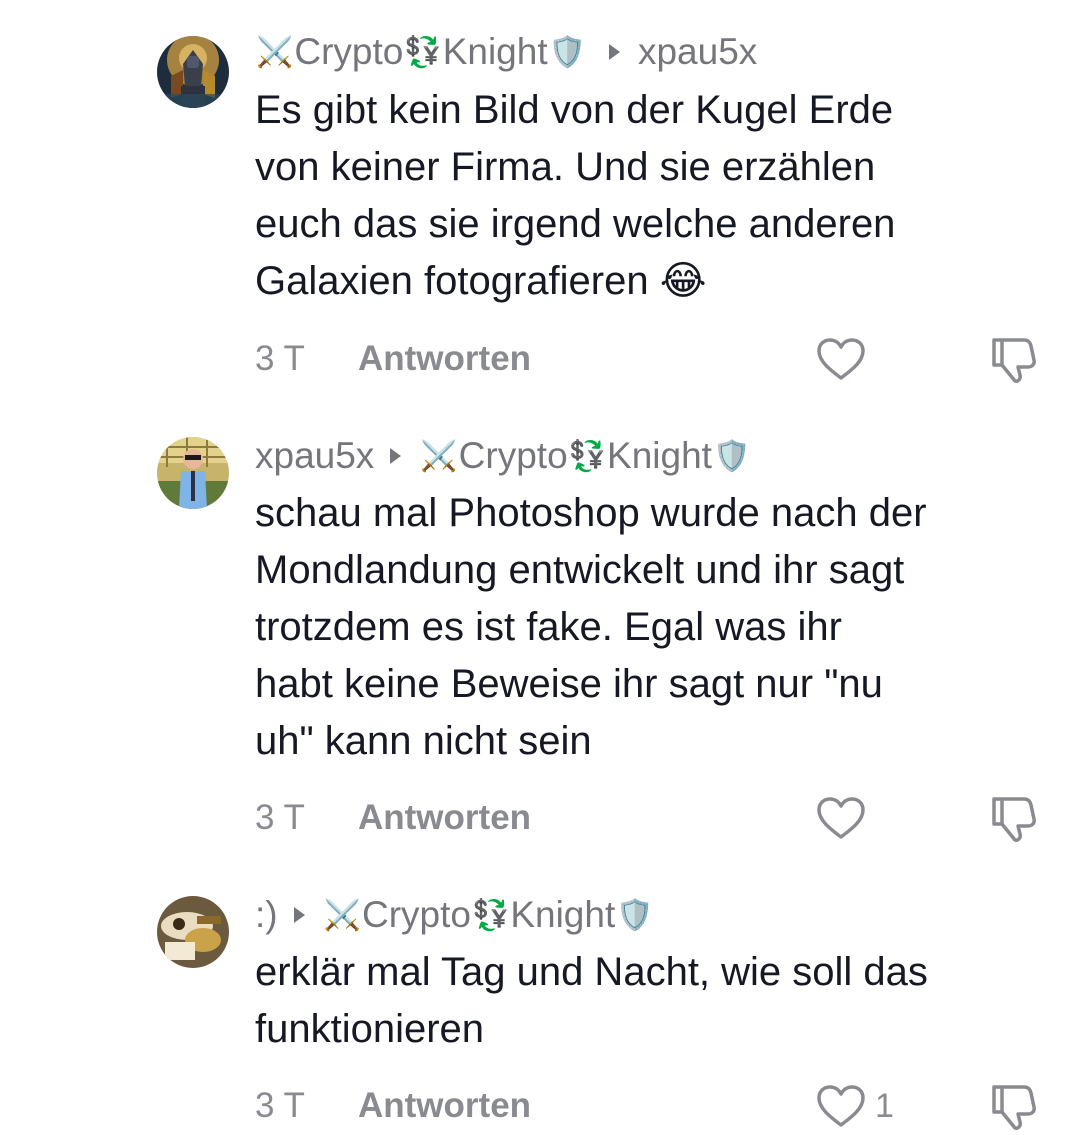 This screenshot has width=1080, height=1135. I want to click on comment-header: :) ⚔️ Crypto 💱 Knight 🛡️, so click(455, 915).